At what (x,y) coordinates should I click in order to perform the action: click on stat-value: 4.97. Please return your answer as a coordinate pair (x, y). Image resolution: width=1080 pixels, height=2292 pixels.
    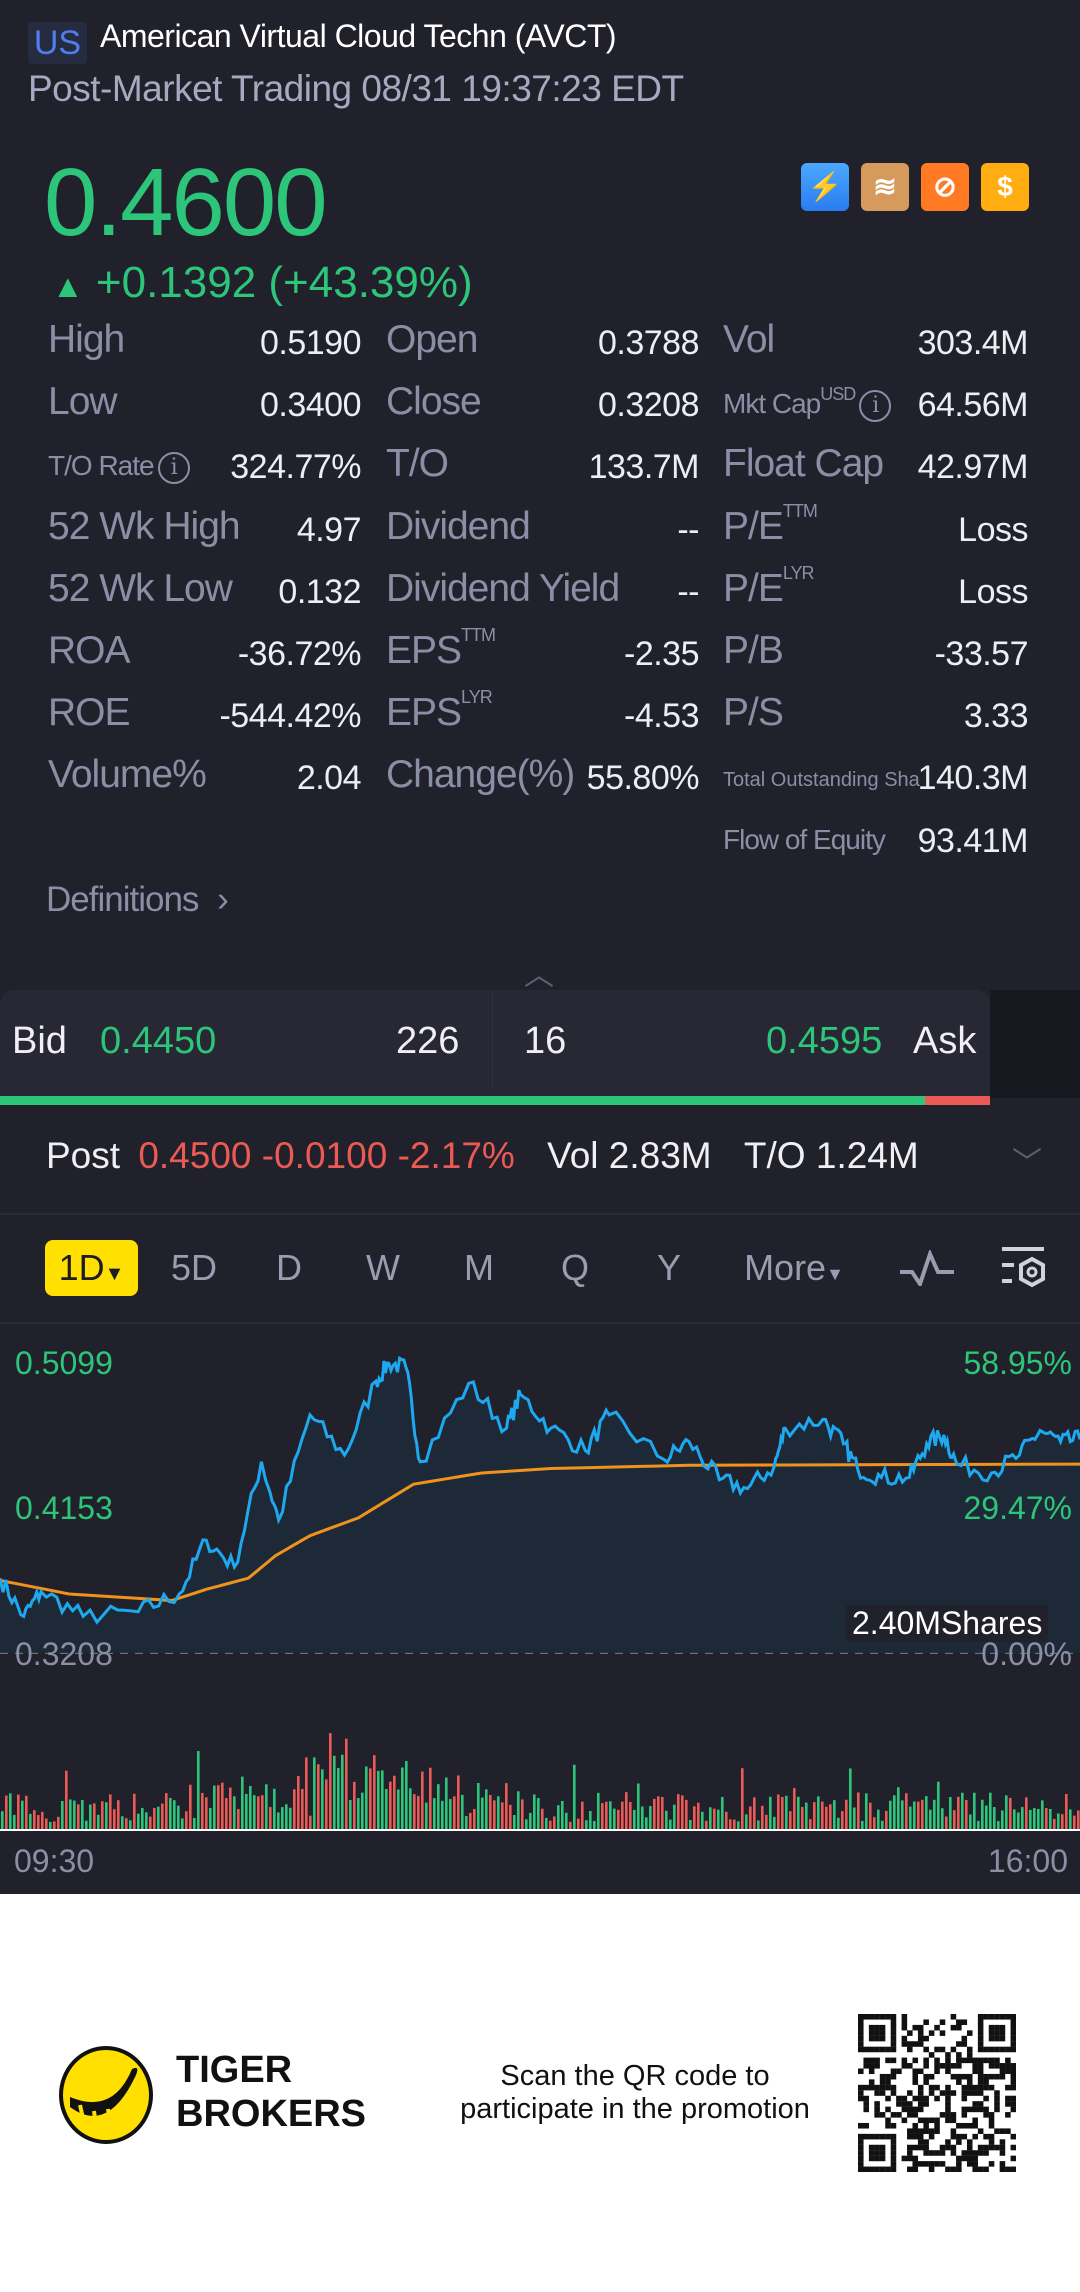
    Looking at the image, I should click on (329, 529).